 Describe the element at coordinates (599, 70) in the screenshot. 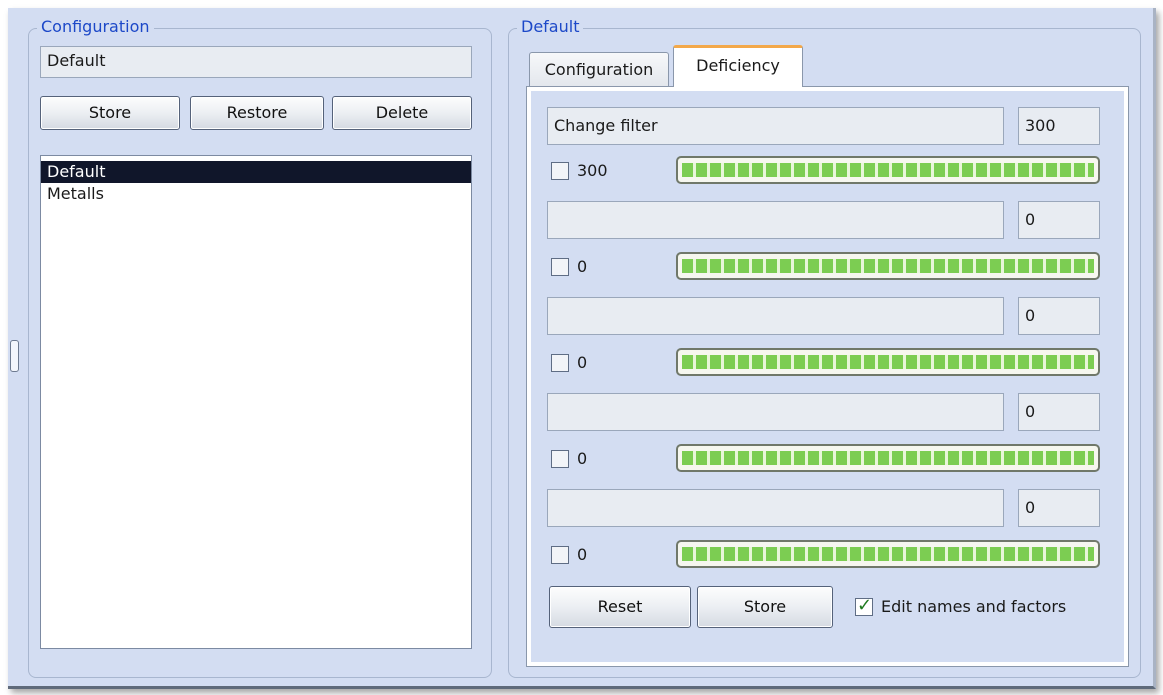

I see `tab-configuration: Configuration` at that location.